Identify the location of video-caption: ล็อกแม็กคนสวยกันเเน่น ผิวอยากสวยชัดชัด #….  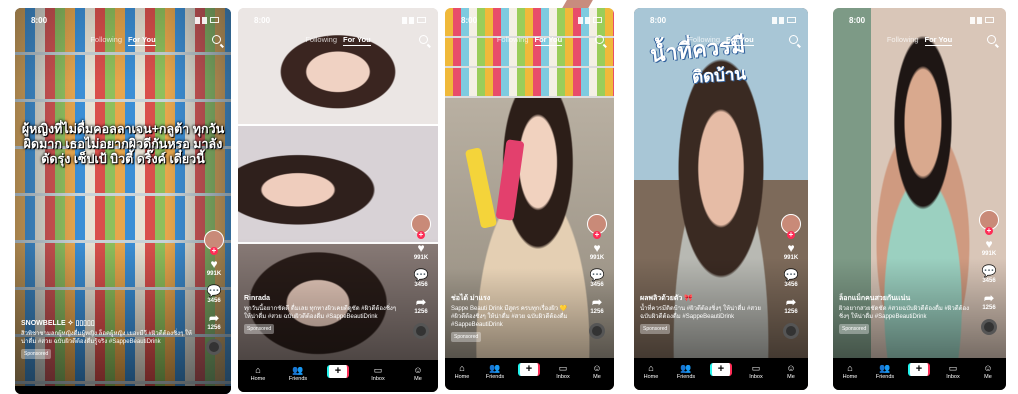
(904, 314).